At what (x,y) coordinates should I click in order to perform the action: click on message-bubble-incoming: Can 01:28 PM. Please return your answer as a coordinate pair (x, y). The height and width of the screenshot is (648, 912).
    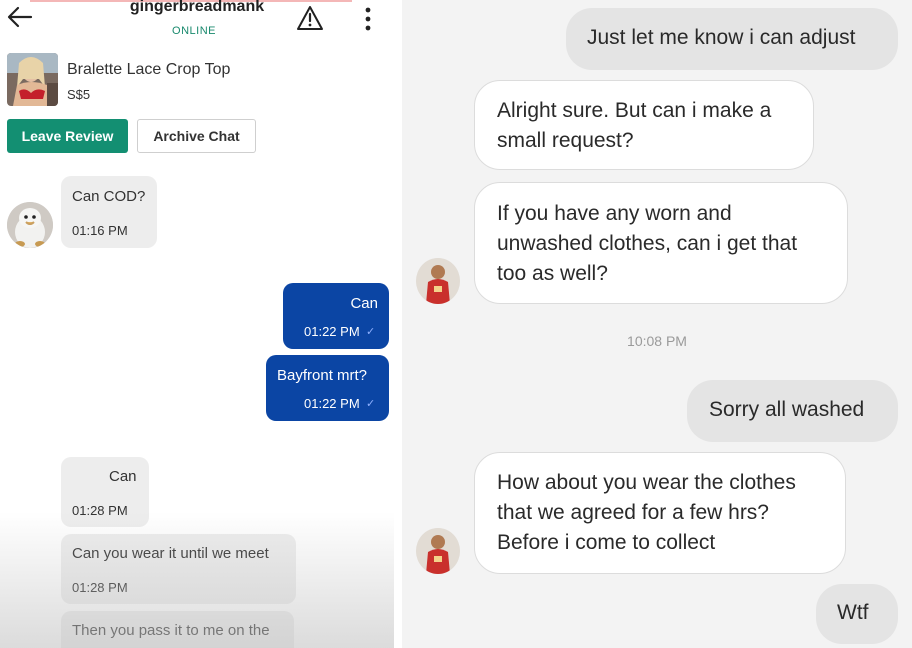
    Looking at the image, I should click on (105, 492).